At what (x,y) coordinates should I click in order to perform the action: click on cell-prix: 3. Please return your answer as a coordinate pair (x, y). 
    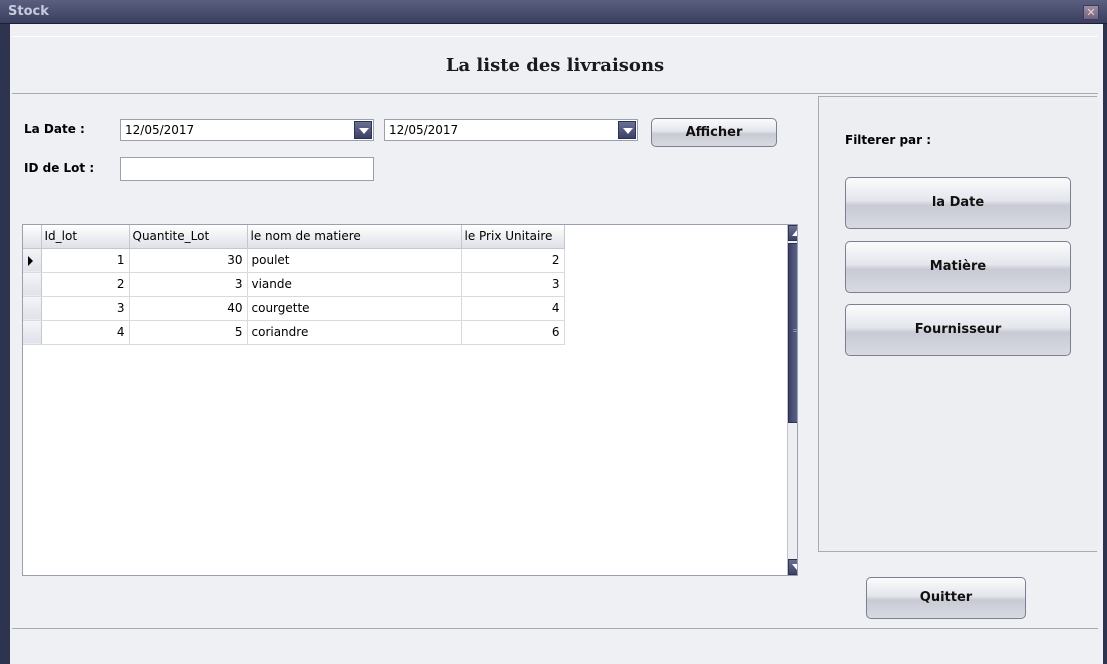
    Looking at the image, I should click on (513, 284).